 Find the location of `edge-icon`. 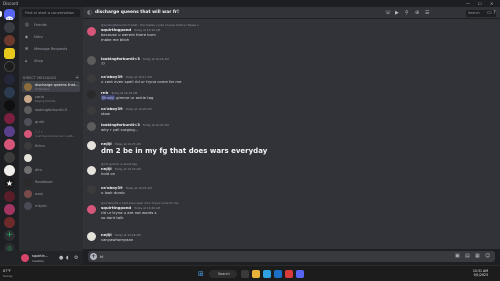

edge-icon is located at coordinates (267, 274).